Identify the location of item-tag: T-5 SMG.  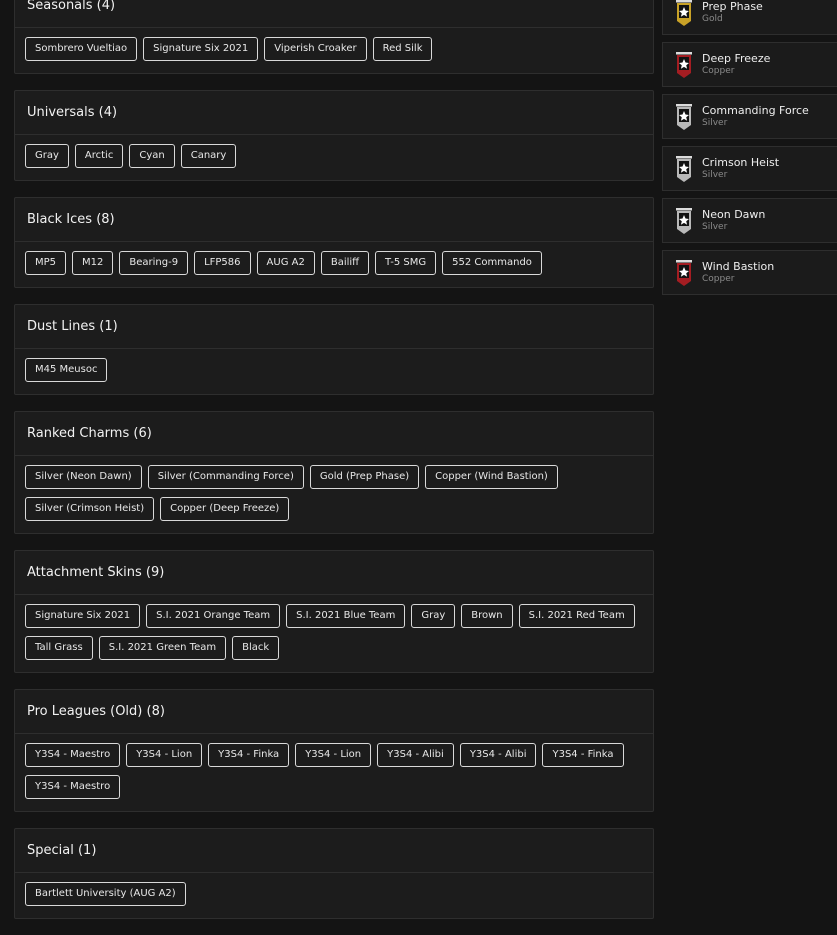
(406, 263).